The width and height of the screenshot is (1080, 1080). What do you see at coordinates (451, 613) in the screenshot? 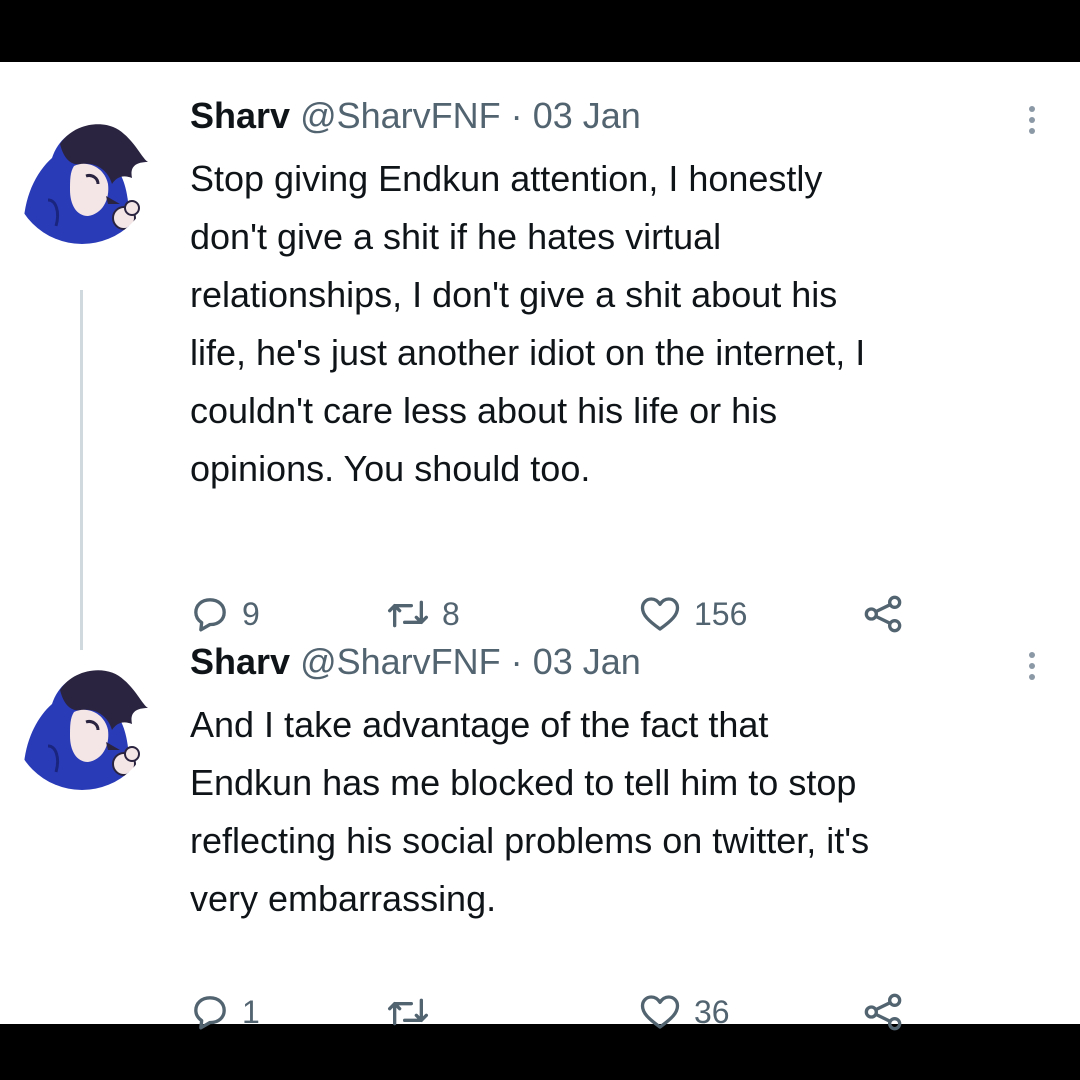
I see `retweet-count: 8` at bounding box center [451, 613].